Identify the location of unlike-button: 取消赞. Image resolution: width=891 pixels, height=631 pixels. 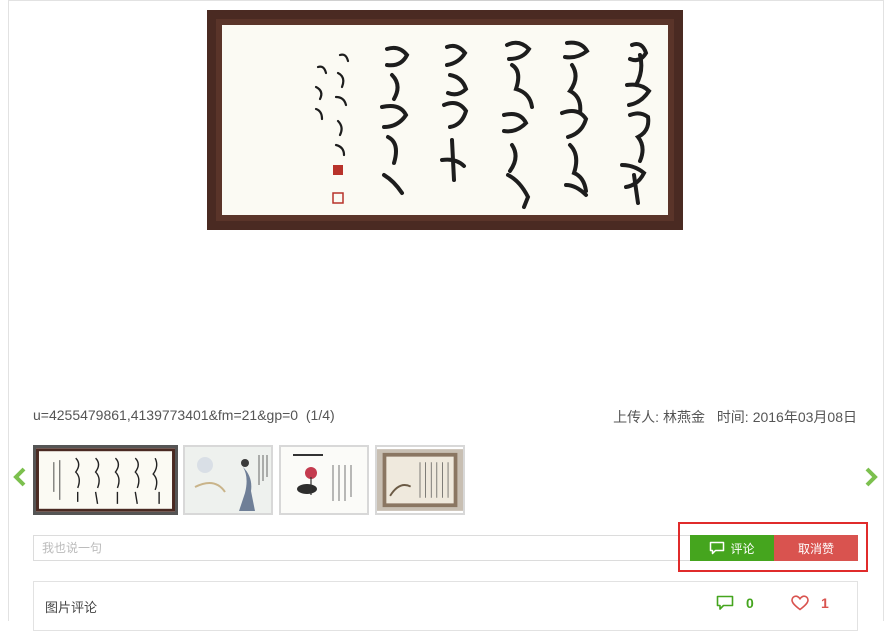
(816, 548).